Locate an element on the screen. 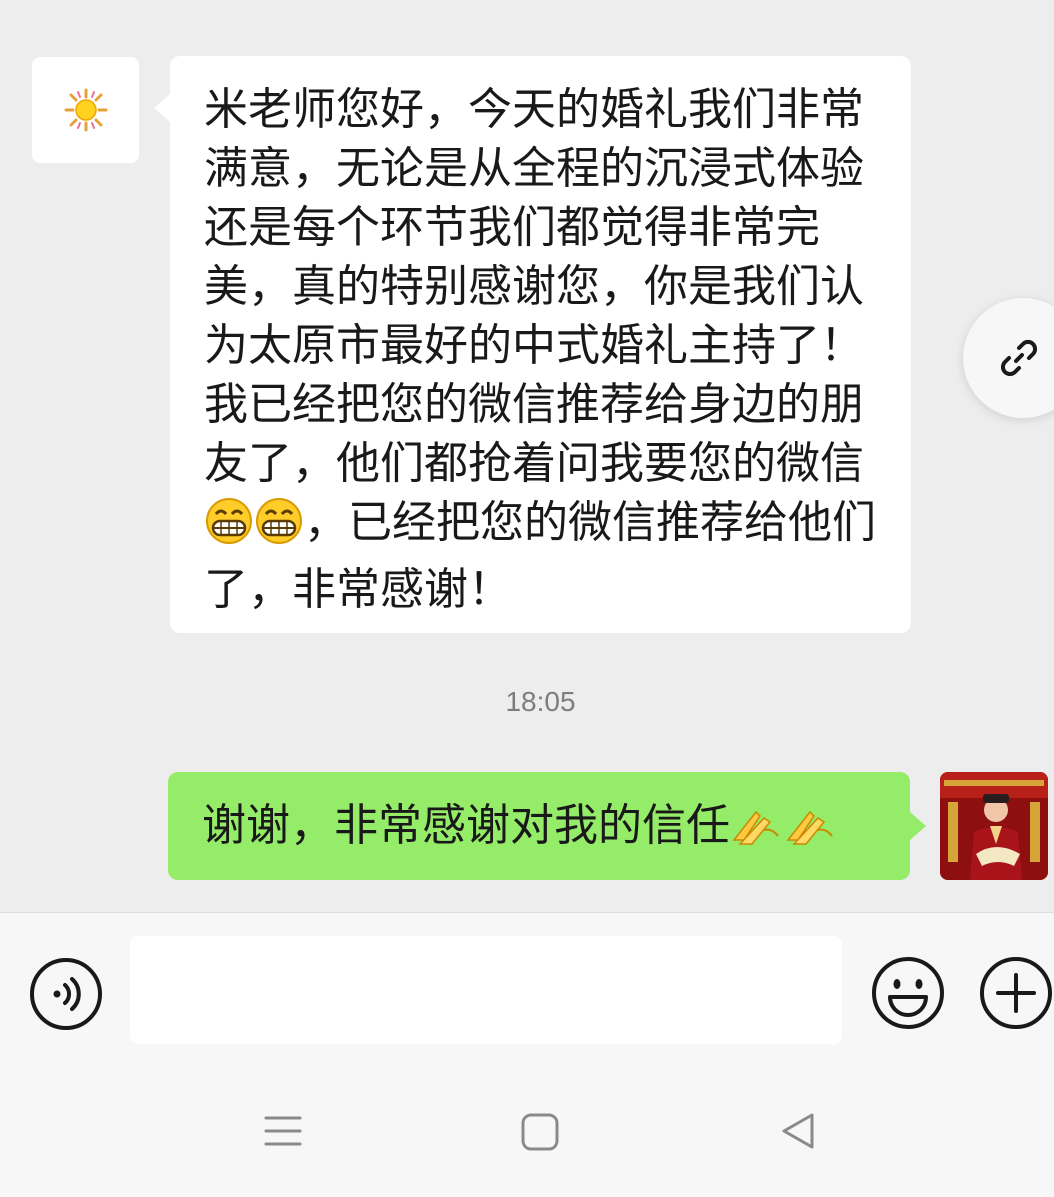  input-bar is located at coordinates (527, 987).